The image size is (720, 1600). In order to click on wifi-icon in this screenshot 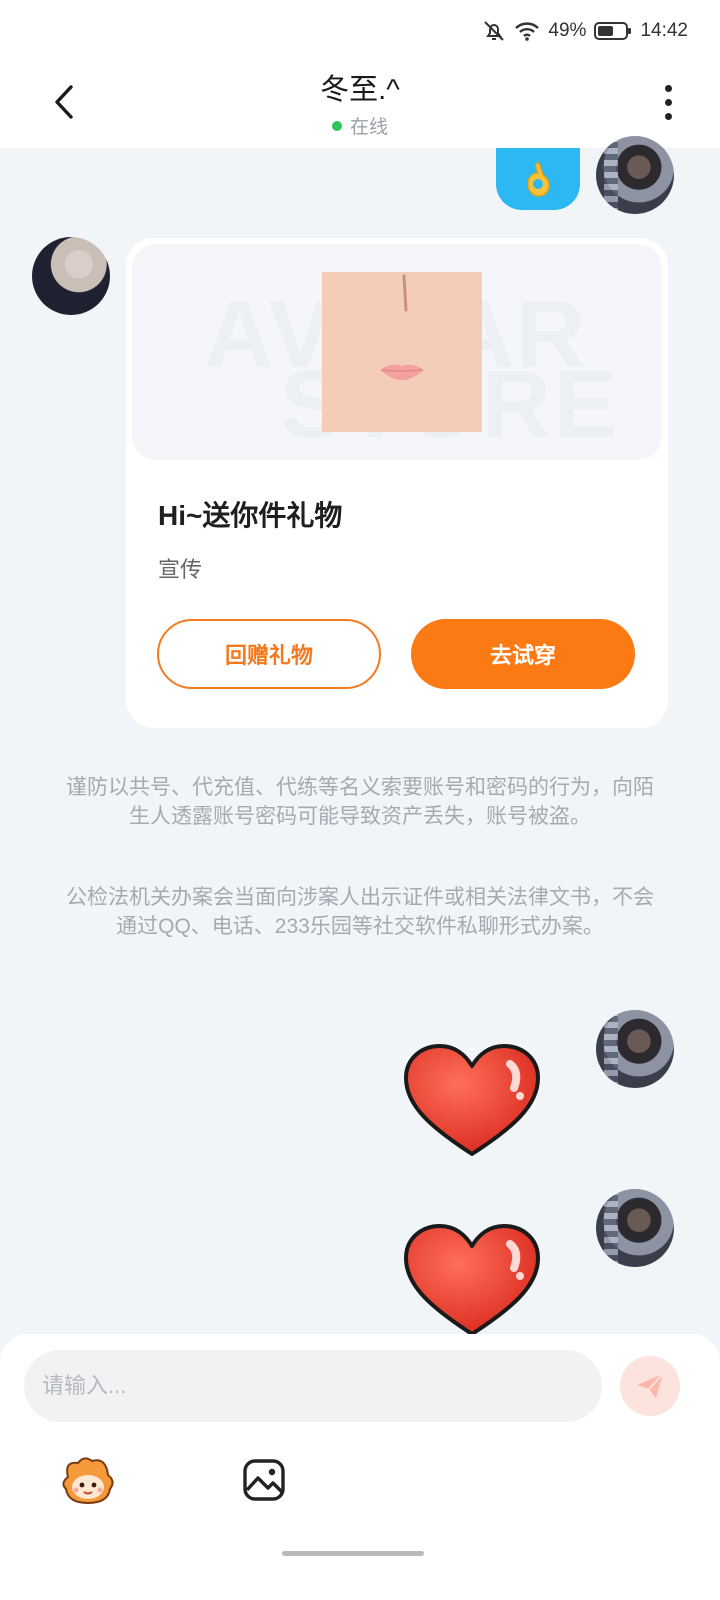, I will do `click(527, 31)`.